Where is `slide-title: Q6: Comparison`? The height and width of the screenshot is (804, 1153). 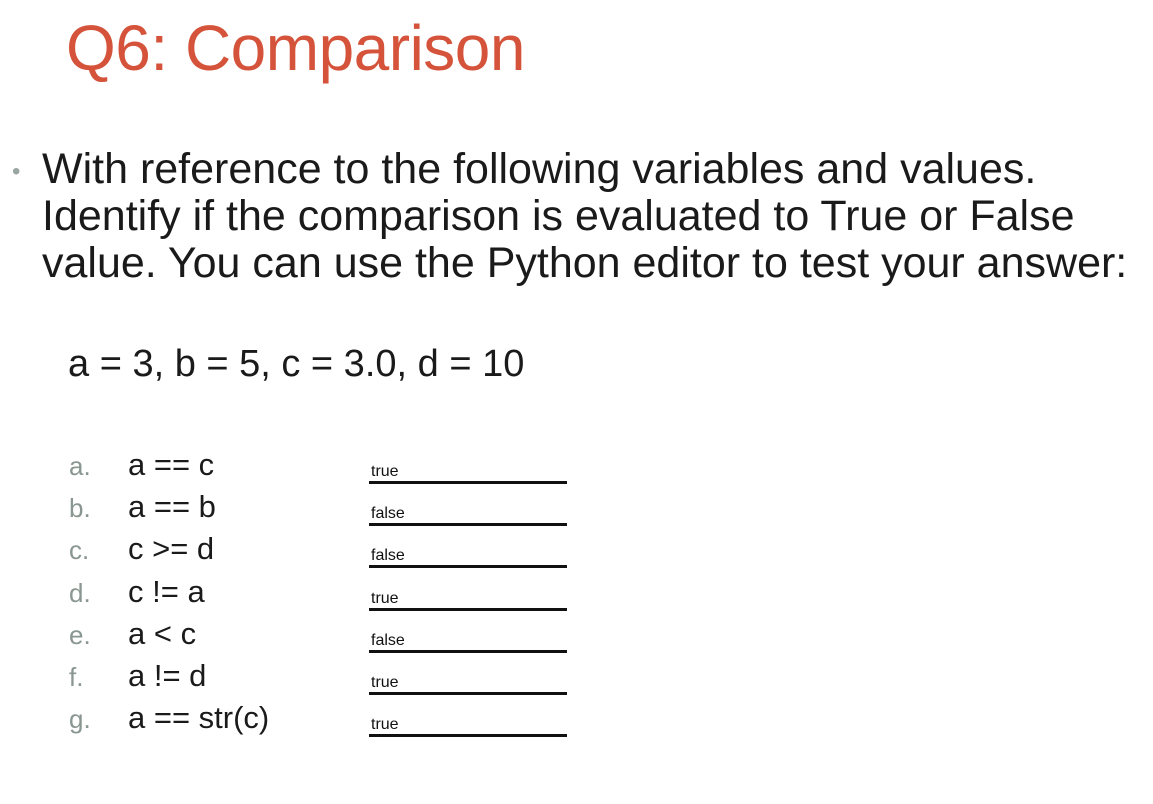
slide-title: Q6: Comparison is located at coordinates (295, 48).